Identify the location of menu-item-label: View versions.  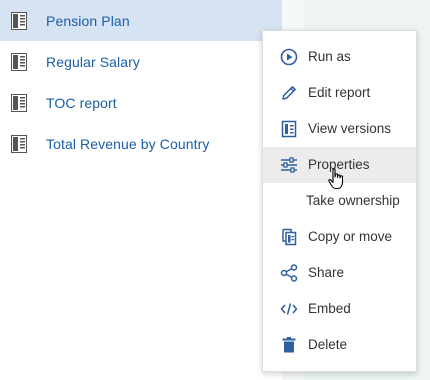
(350, 128).